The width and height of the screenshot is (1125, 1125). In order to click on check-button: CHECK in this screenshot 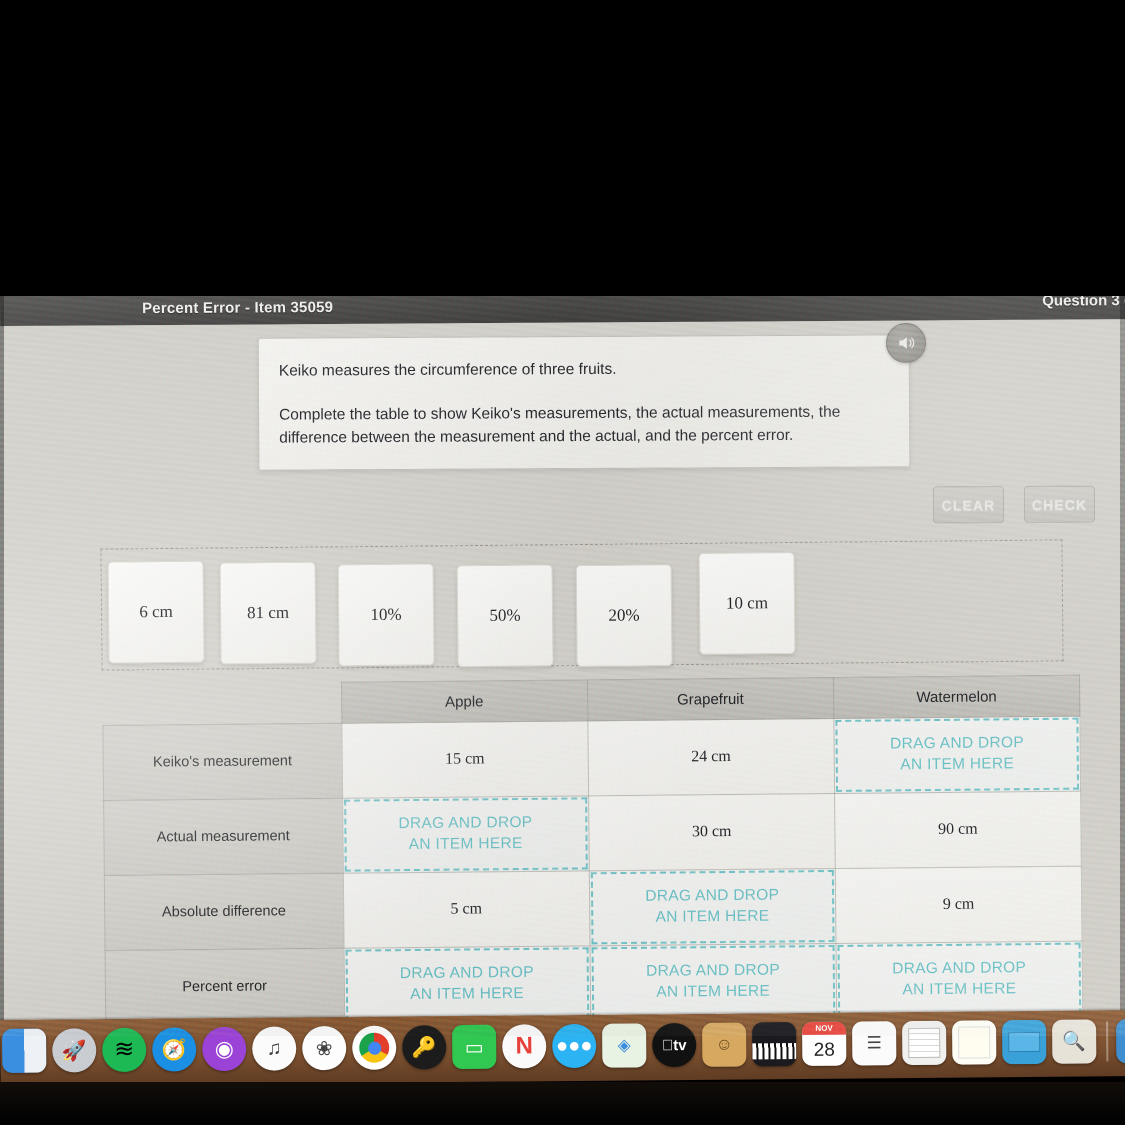, I will do `click(1059, 504)`.